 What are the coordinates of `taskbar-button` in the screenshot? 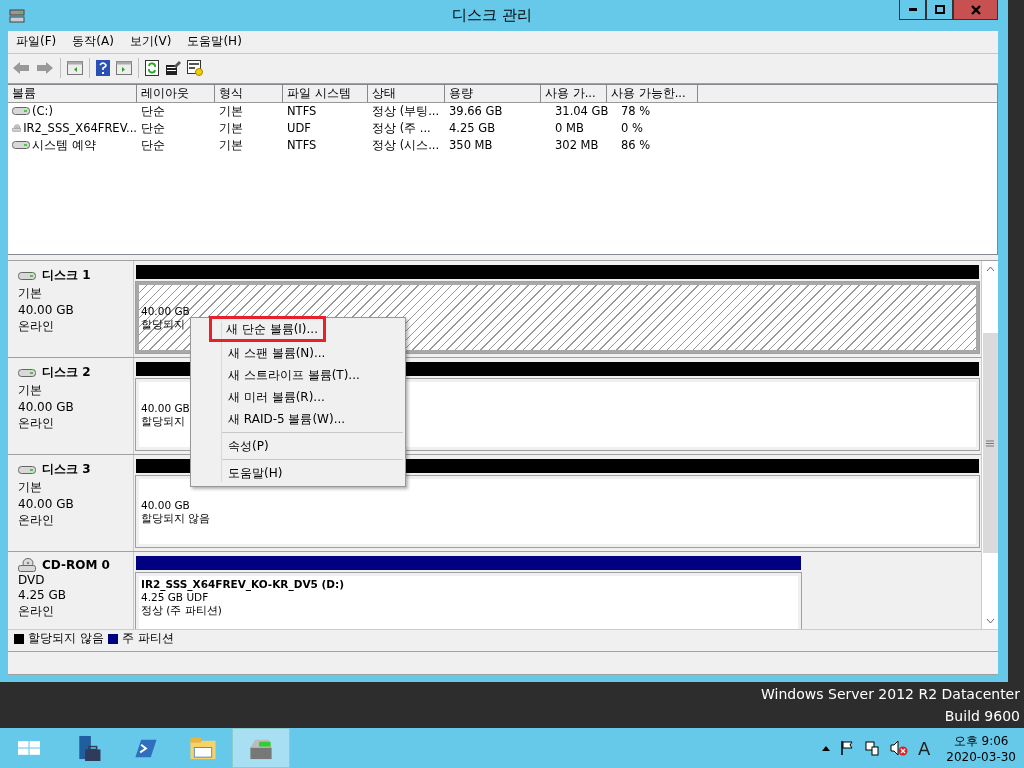 It's located at (261, 748).